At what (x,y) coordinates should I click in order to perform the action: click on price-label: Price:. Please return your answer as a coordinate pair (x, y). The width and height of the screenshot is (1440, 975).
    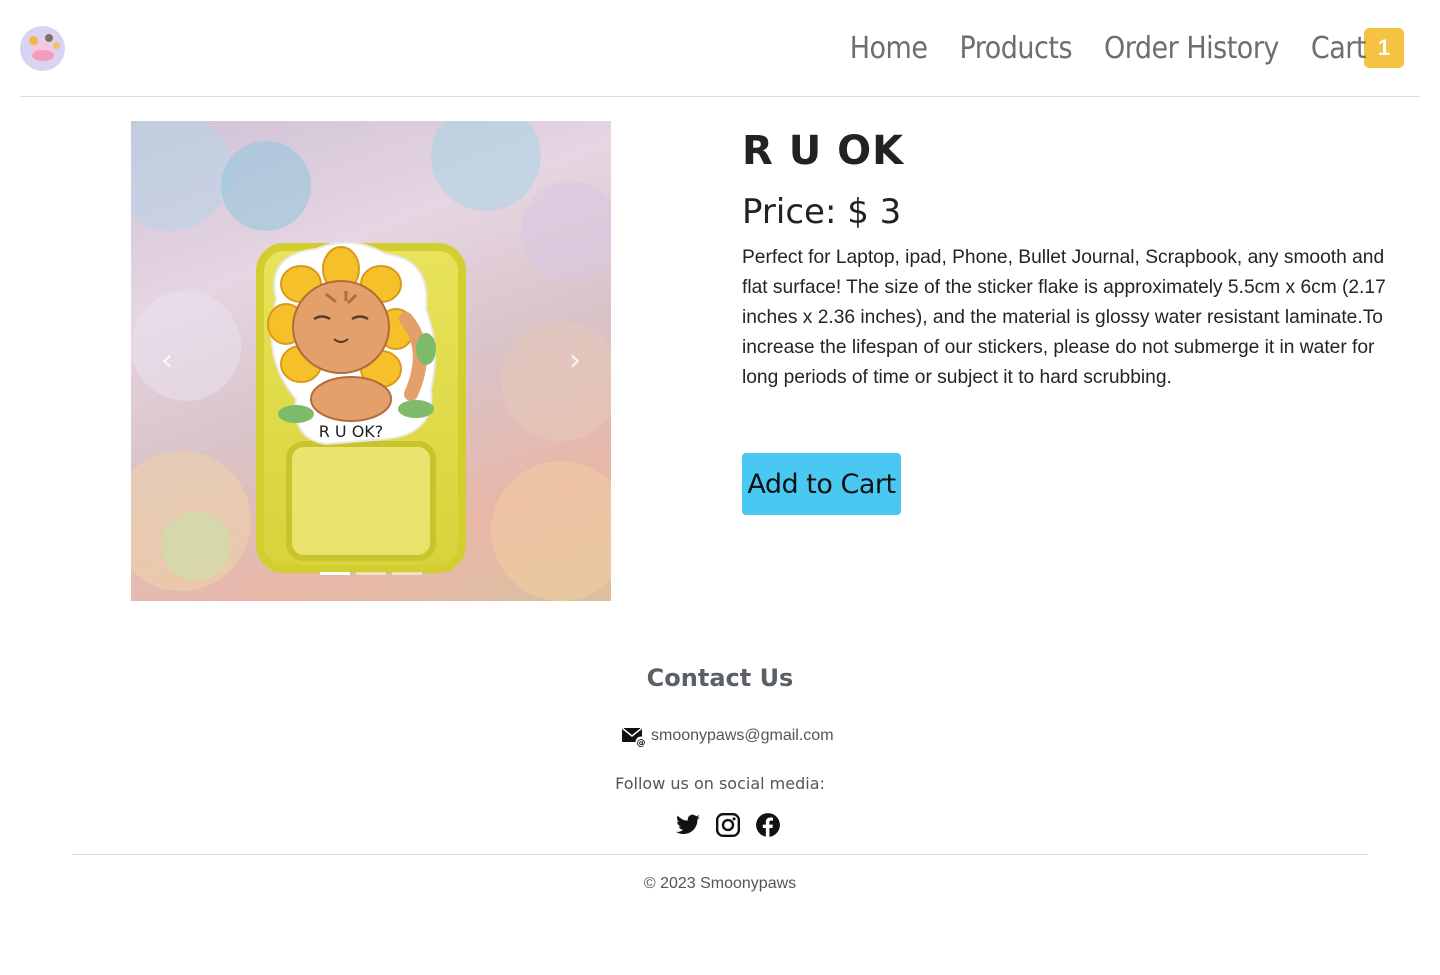
    Looking at the image, I should click on (789, 212).